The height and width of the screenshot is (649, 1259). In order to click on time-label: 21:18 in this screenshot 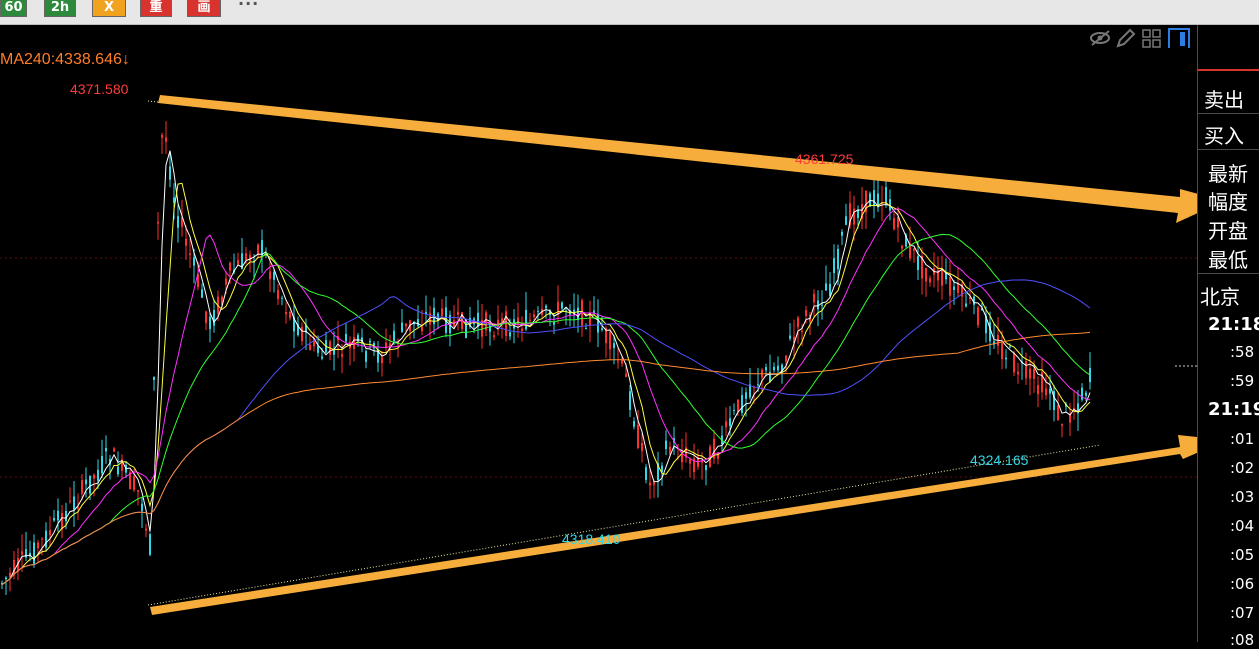, I will do `click(1233, 324)`.